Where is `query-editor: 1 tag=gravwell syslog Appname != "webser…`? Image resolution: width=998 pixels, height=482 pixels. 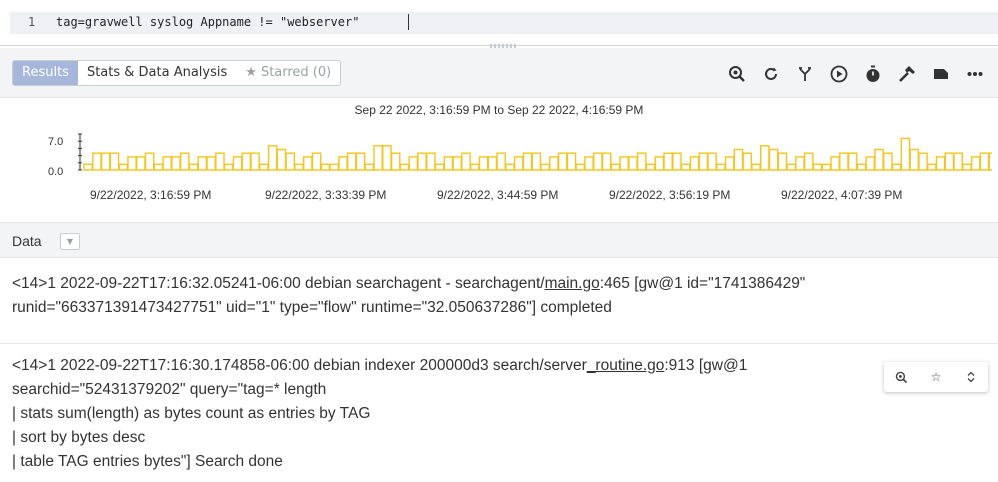 query-editor: 1 tag=gravwell syslog Appname != "webser… is located at coordinates (499, 24).